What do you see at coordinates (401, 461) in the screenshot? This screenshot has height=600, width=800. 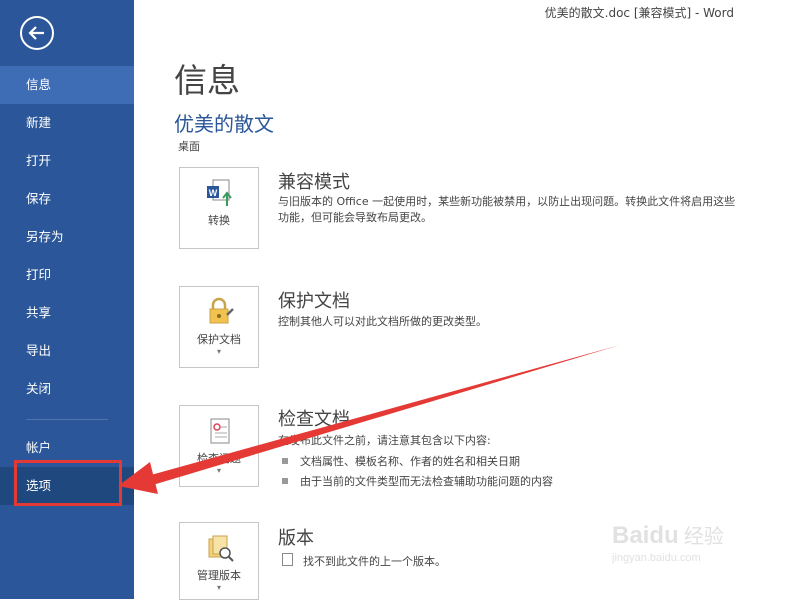 I see `inspect-bullet-1: 文档属性、模板名称、作者的姓名和相关日期` at bounding box center [401, 461].